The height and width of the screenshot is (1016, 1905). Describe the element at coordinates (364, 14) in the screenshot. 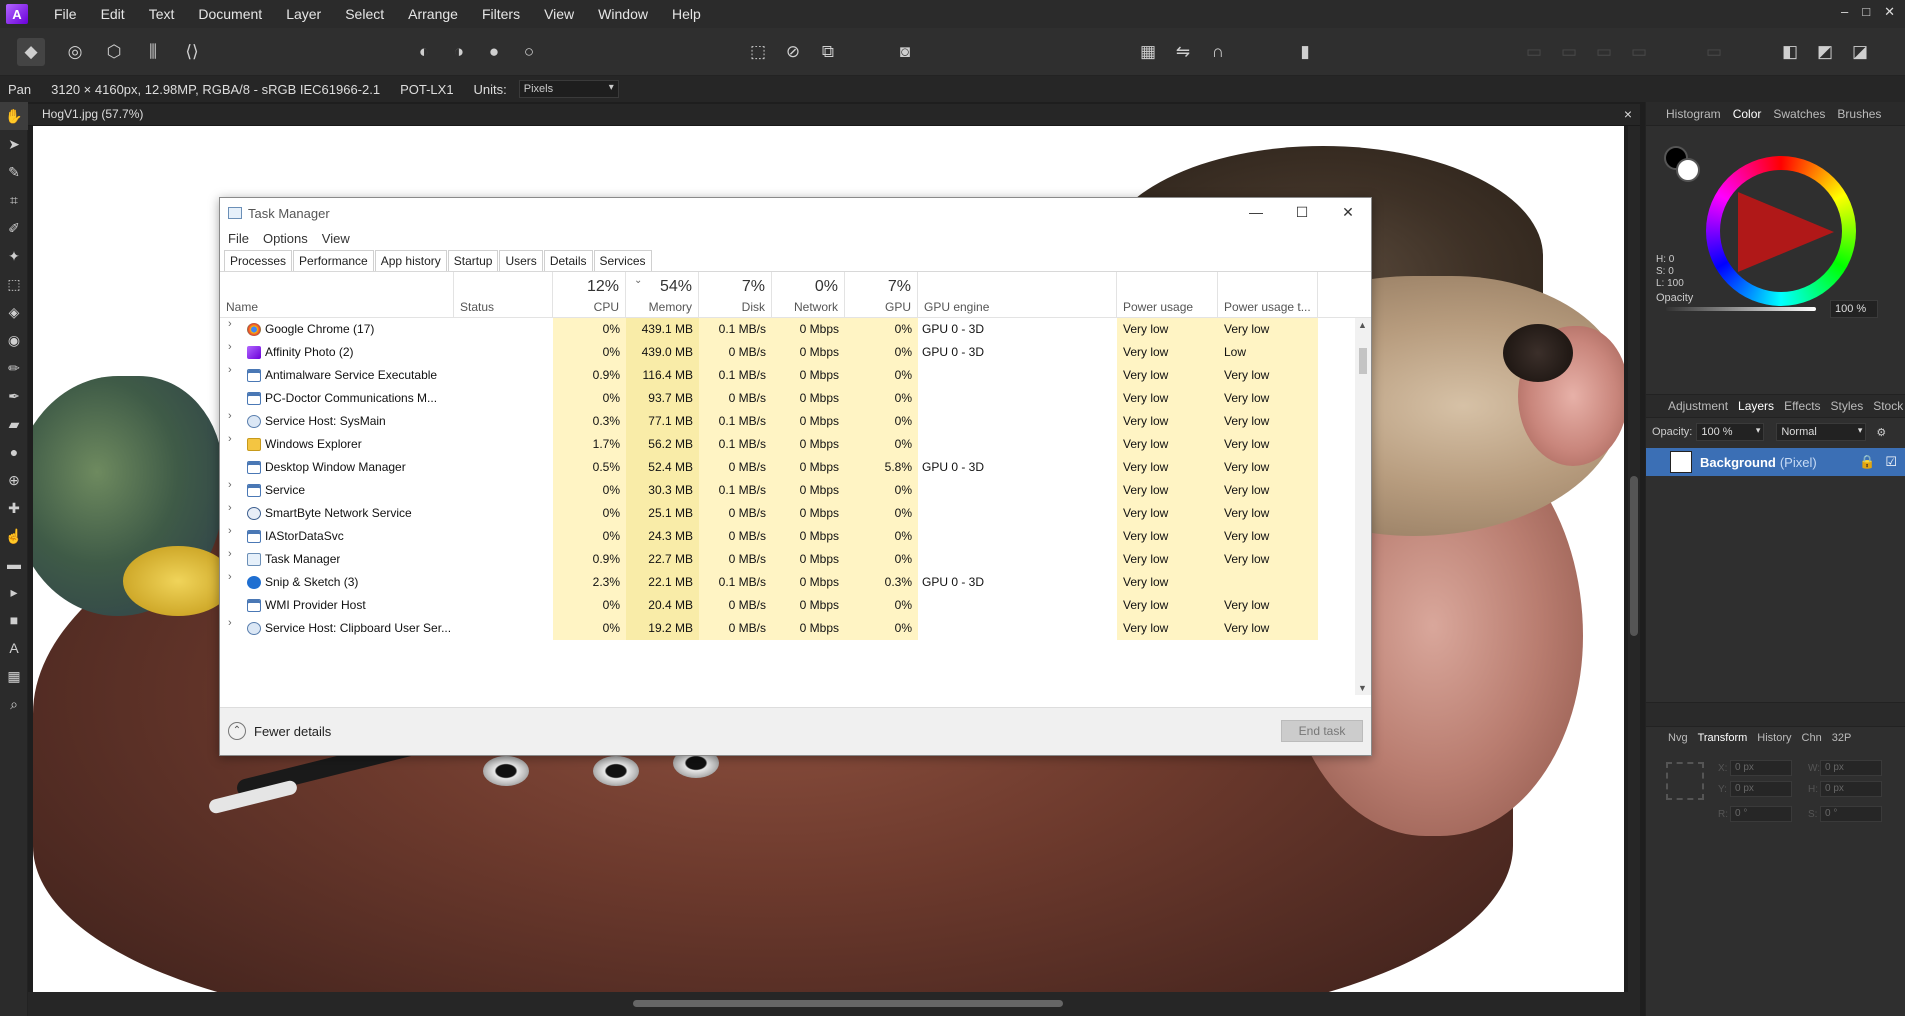

I see `menu-select: Select` at that location.